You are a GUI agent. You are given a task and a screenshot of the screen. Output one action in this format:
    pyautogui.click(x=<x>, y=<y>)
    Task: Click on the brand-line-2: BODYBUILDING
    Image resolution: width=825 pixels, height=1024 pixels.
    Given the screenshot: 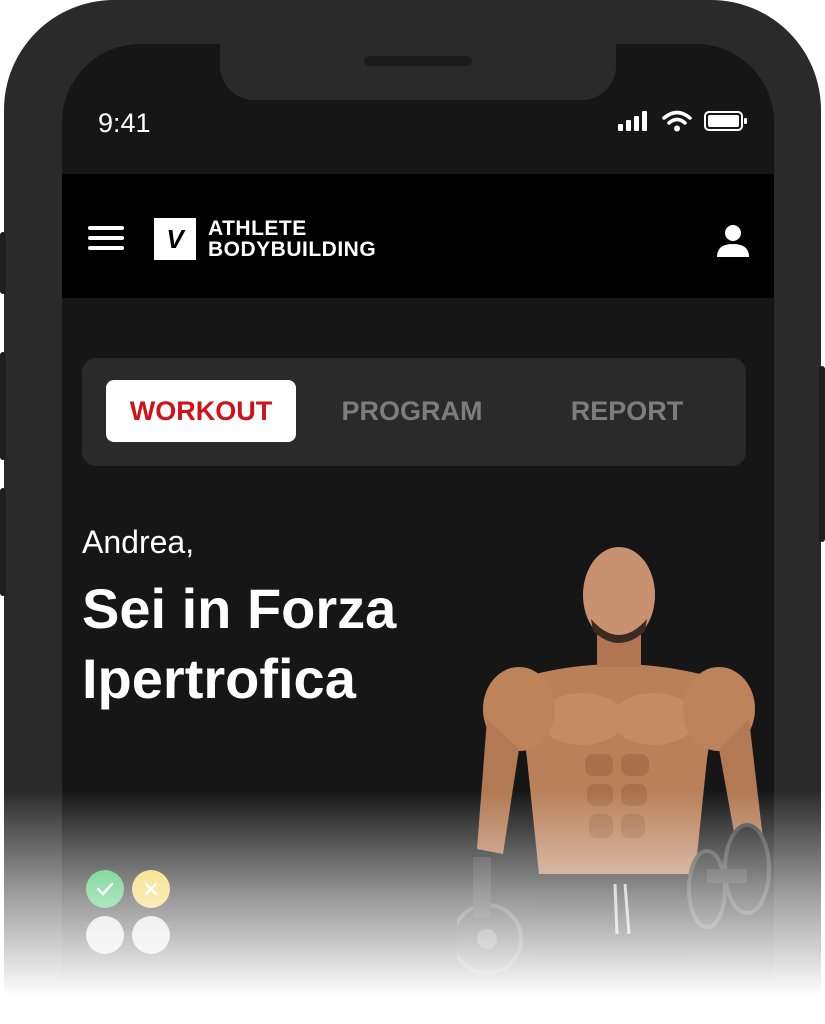 What is the action you would take?
    pyautogui.click(x=292, y=249)
    